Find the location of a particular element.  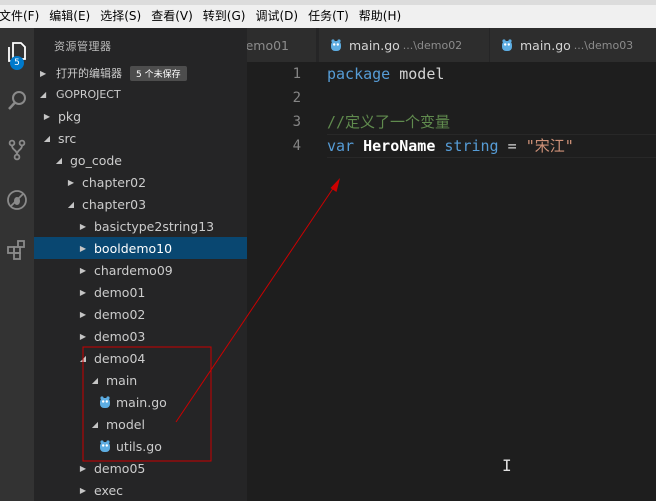

line-number: 3 is located at coordinates (296, 122).